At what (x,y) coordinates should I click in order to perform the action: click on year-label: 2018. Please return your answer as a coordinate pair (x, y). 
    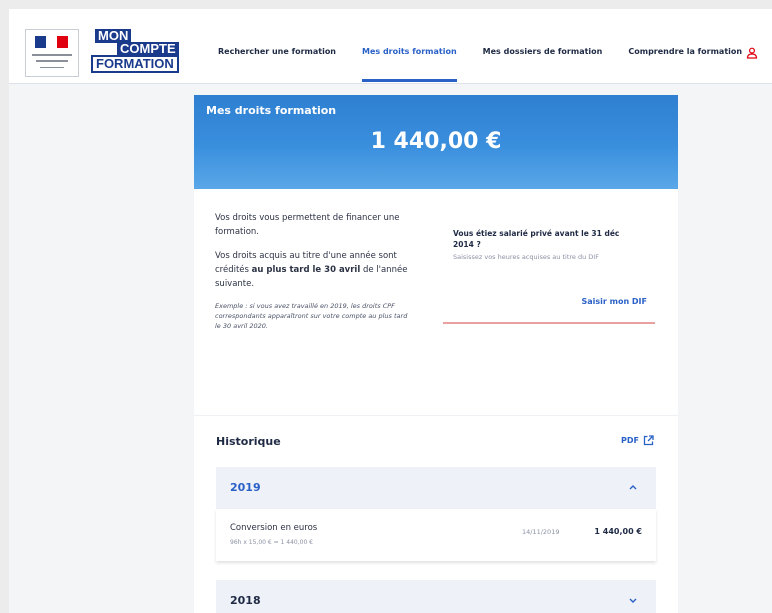
    Looking at the image, I should click on (245, 600).